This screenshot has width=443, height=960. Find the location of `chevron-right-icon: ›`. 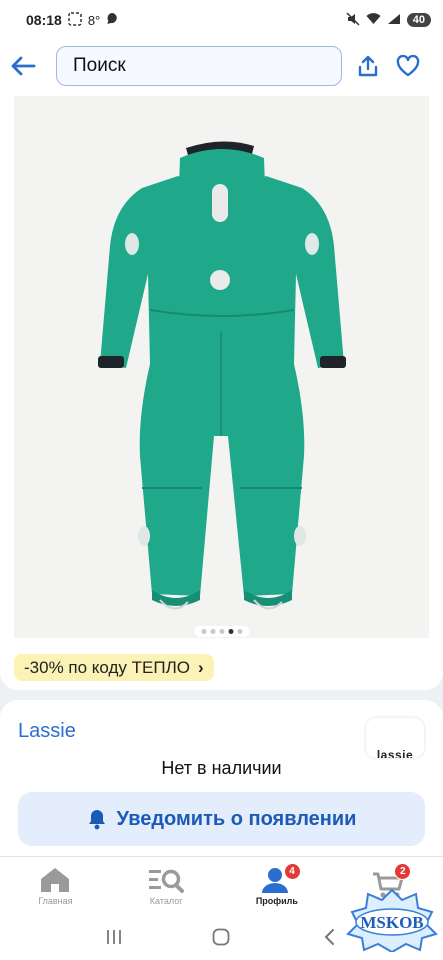

chevron-right-icon: › is located at coordinates (200, 667).